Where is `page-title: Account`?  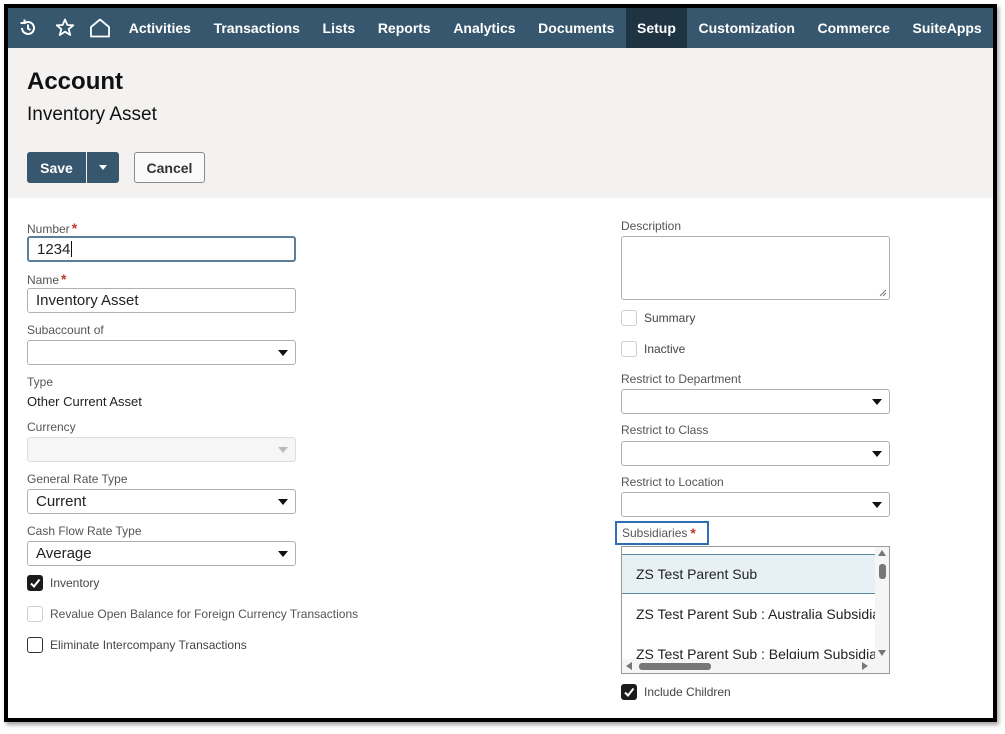
page-title: Account is located at coordinates (75, 81).